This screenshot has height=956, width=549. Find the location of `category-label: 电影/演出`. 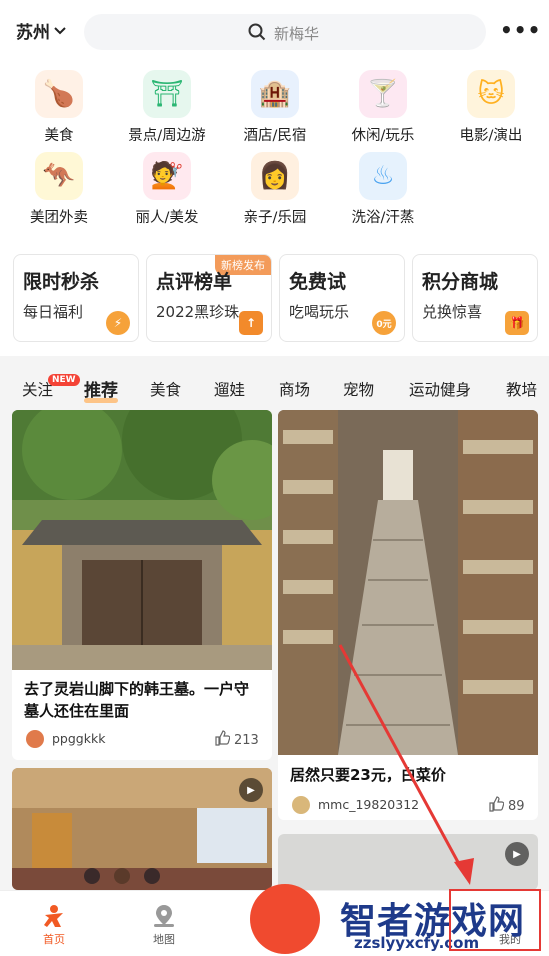

category-label: 电影/演出 is located at coordinates (491, 136).